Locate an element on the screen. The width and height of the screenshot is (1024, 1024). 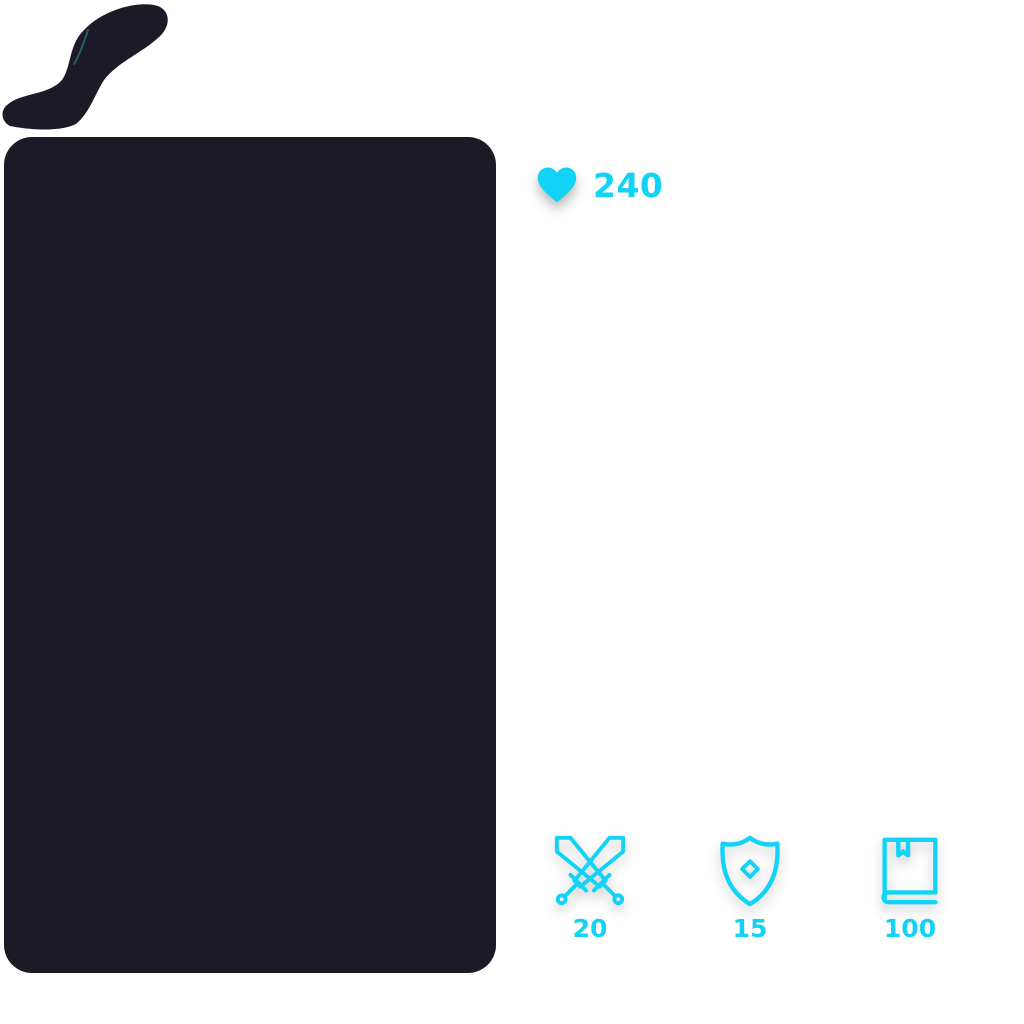
brush-stroke-icon is located at coordinates (85, 67).